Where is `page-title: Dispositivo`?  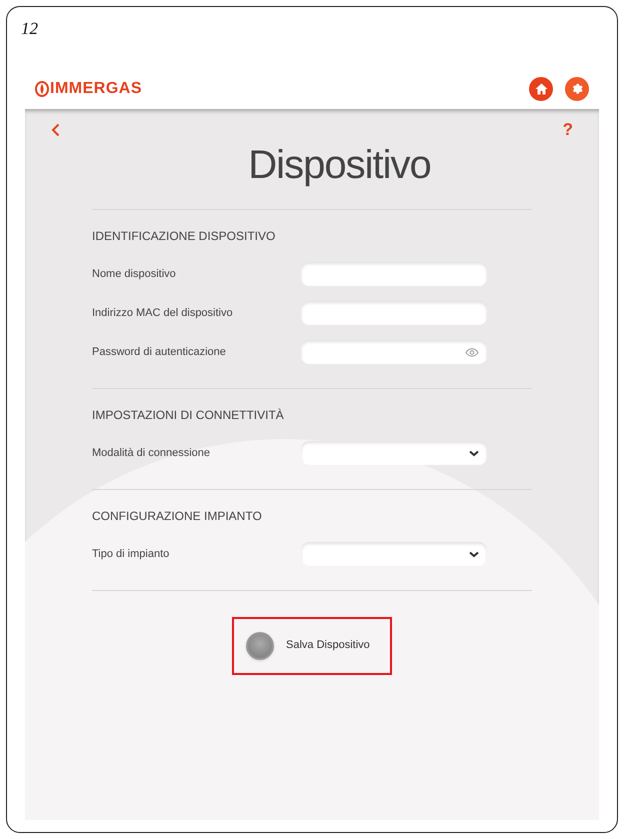 page-title: Dispositivo is located at coordinates (339, 165).